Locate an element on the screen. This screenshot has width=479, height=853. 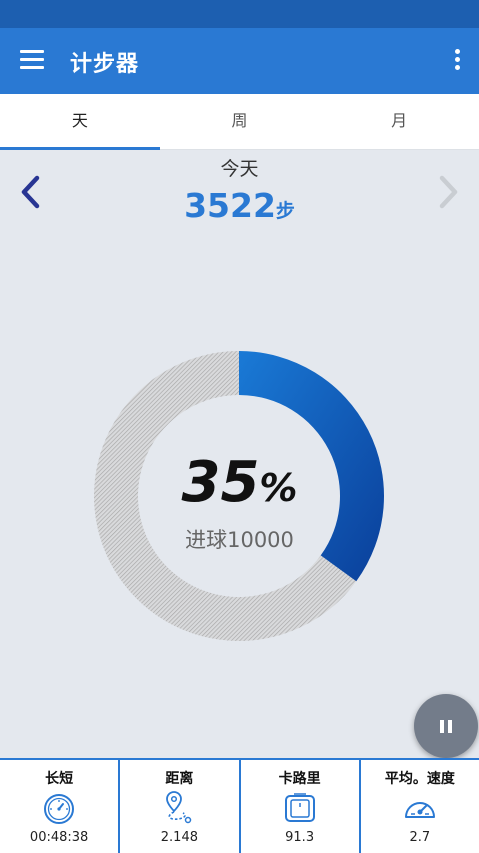
route-icon is located at coordinates (179, 807).